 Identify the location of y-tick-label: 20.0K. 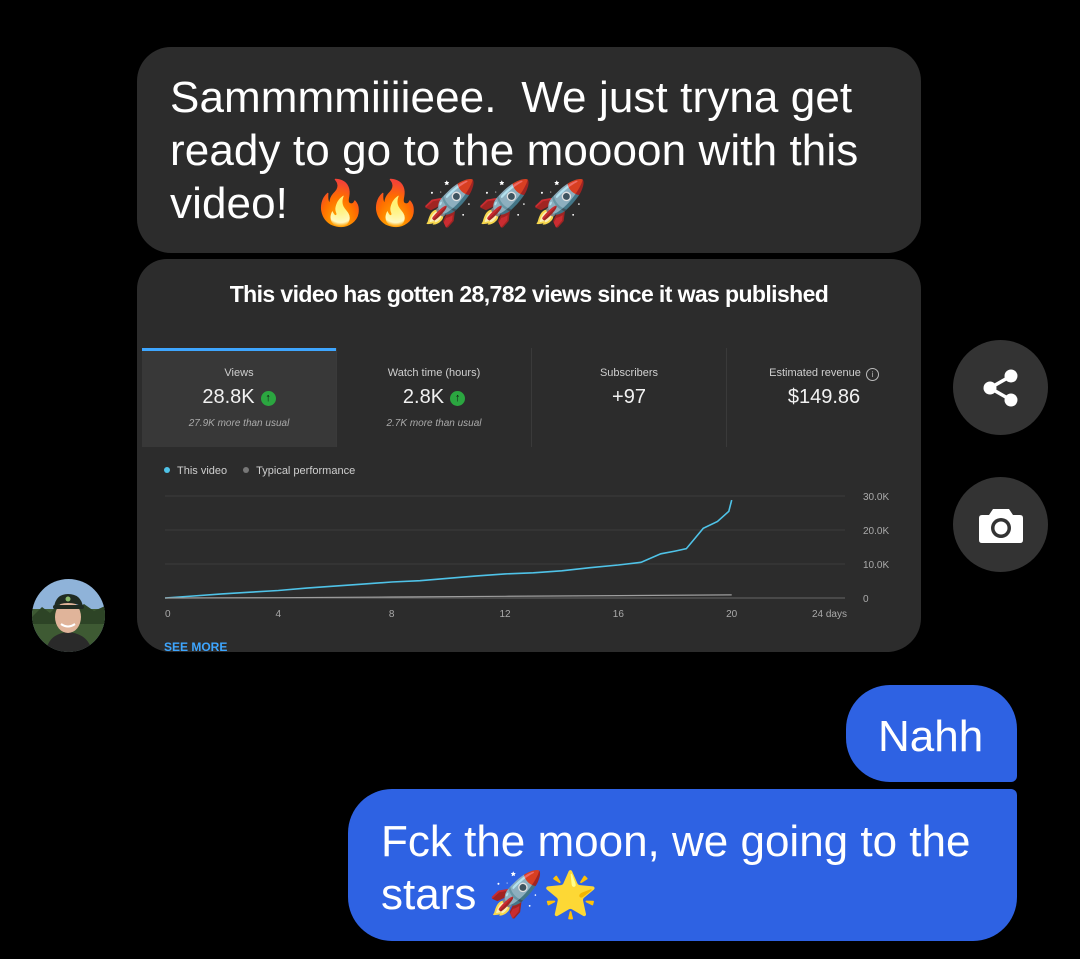
(876, 531).